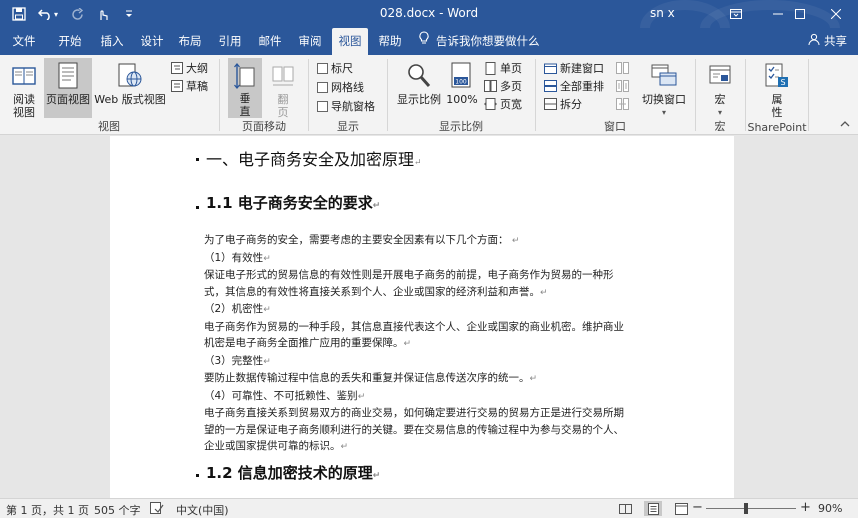 The image size is (858, 518). I want to click on line-text: （4）可靠性、不可抵赖性、鉴别, so click(281, 395).